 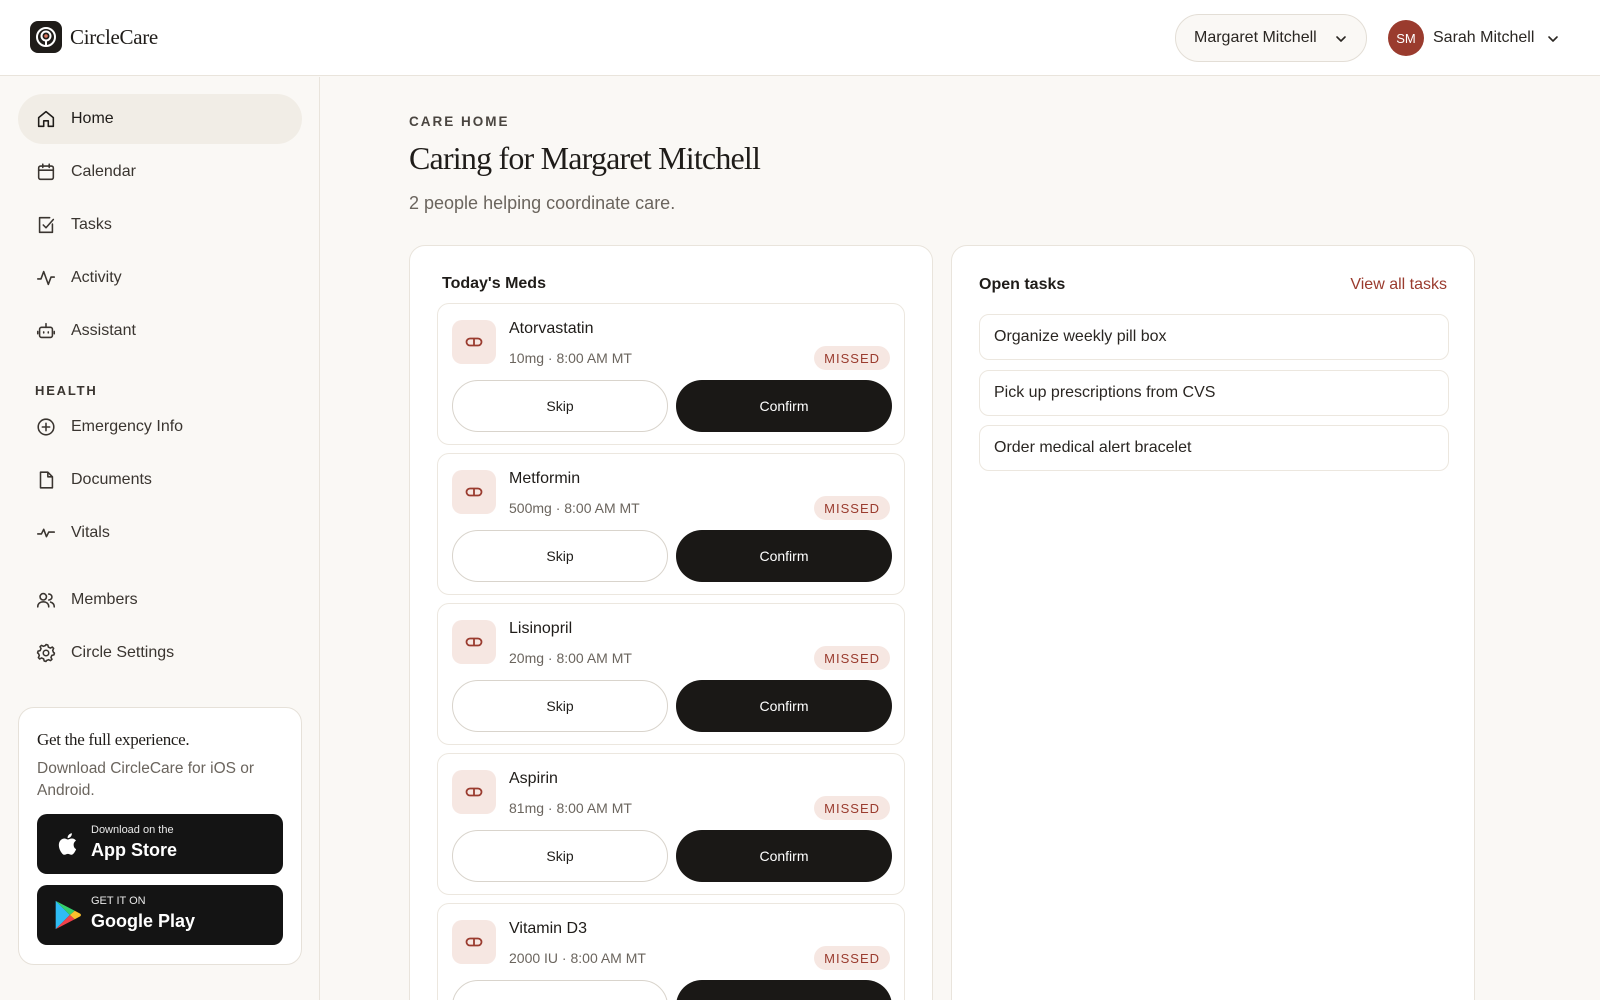 I want to click on members-icon, so click(x=46, y=600).